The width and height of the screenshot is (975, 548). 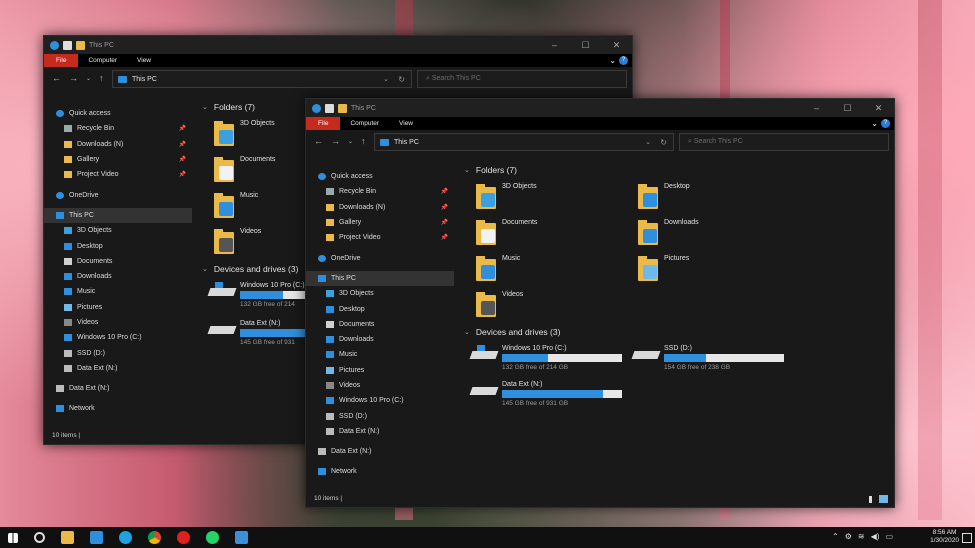 What do you see at coordinates (875, 536) in the screenshot?
I see `volume-icon: ◀)` at bounding box center [875, 536].